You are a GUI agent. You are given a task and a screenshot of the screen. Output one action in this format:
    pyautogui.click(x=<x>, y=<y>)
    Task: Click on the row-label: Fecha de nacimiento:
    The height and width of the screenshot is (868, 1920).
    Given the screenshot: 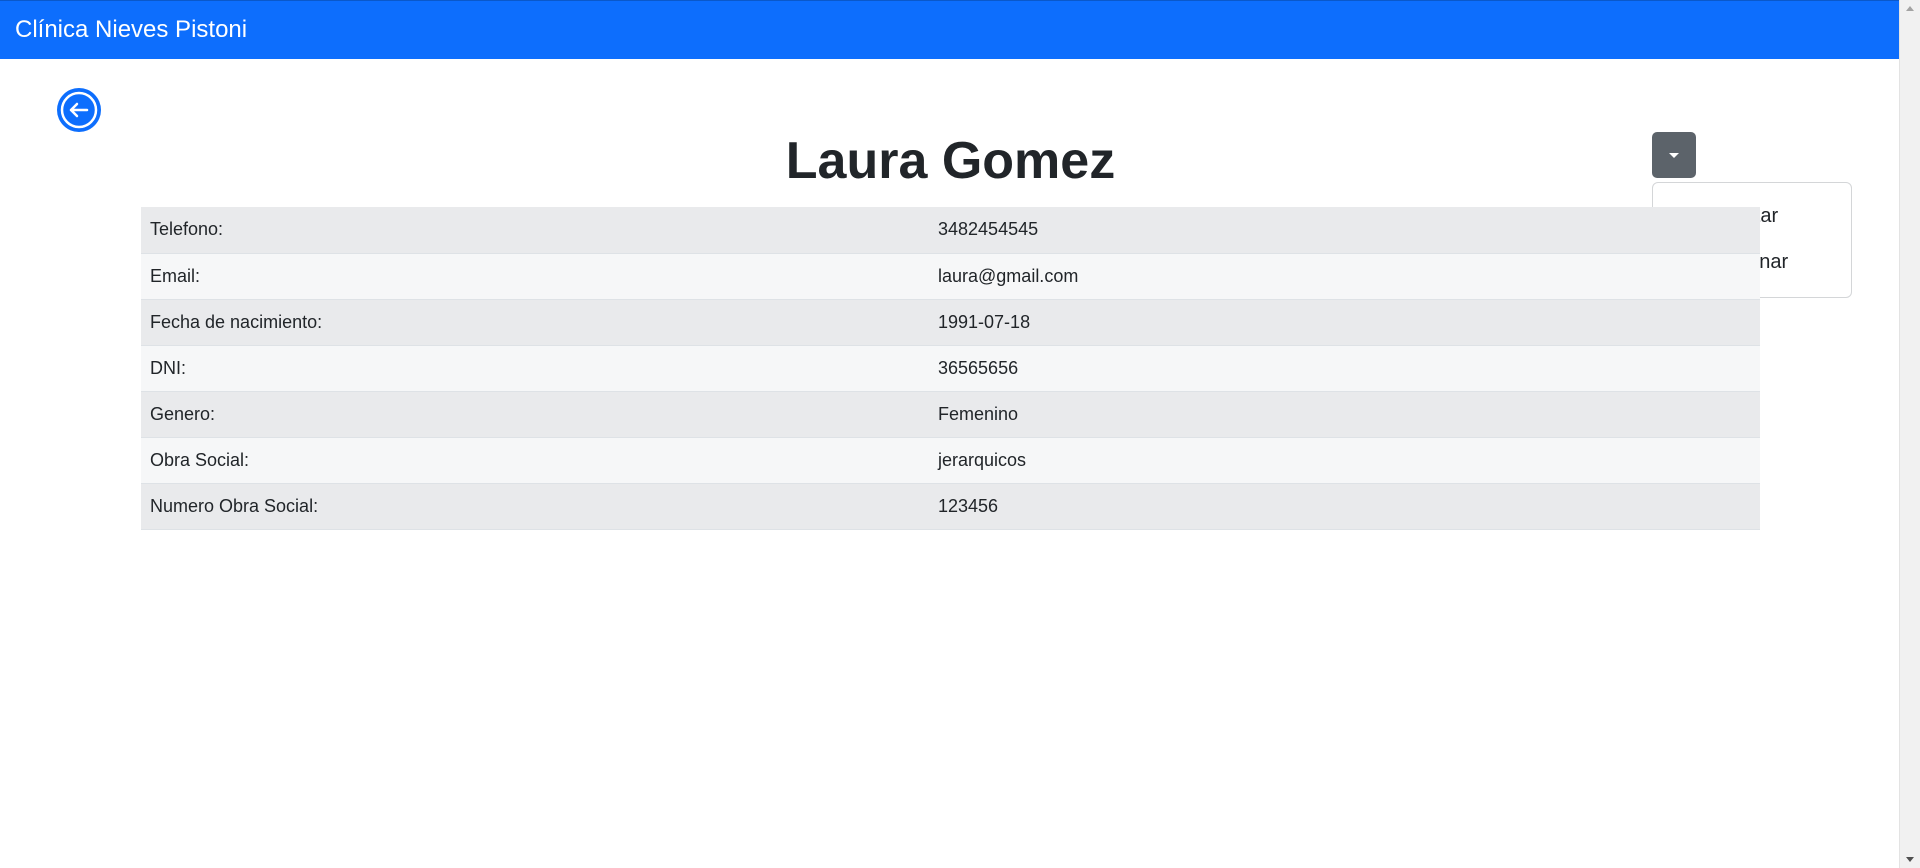 What is the action you would take?
    pyautogui.click(x=535, y=322)
    